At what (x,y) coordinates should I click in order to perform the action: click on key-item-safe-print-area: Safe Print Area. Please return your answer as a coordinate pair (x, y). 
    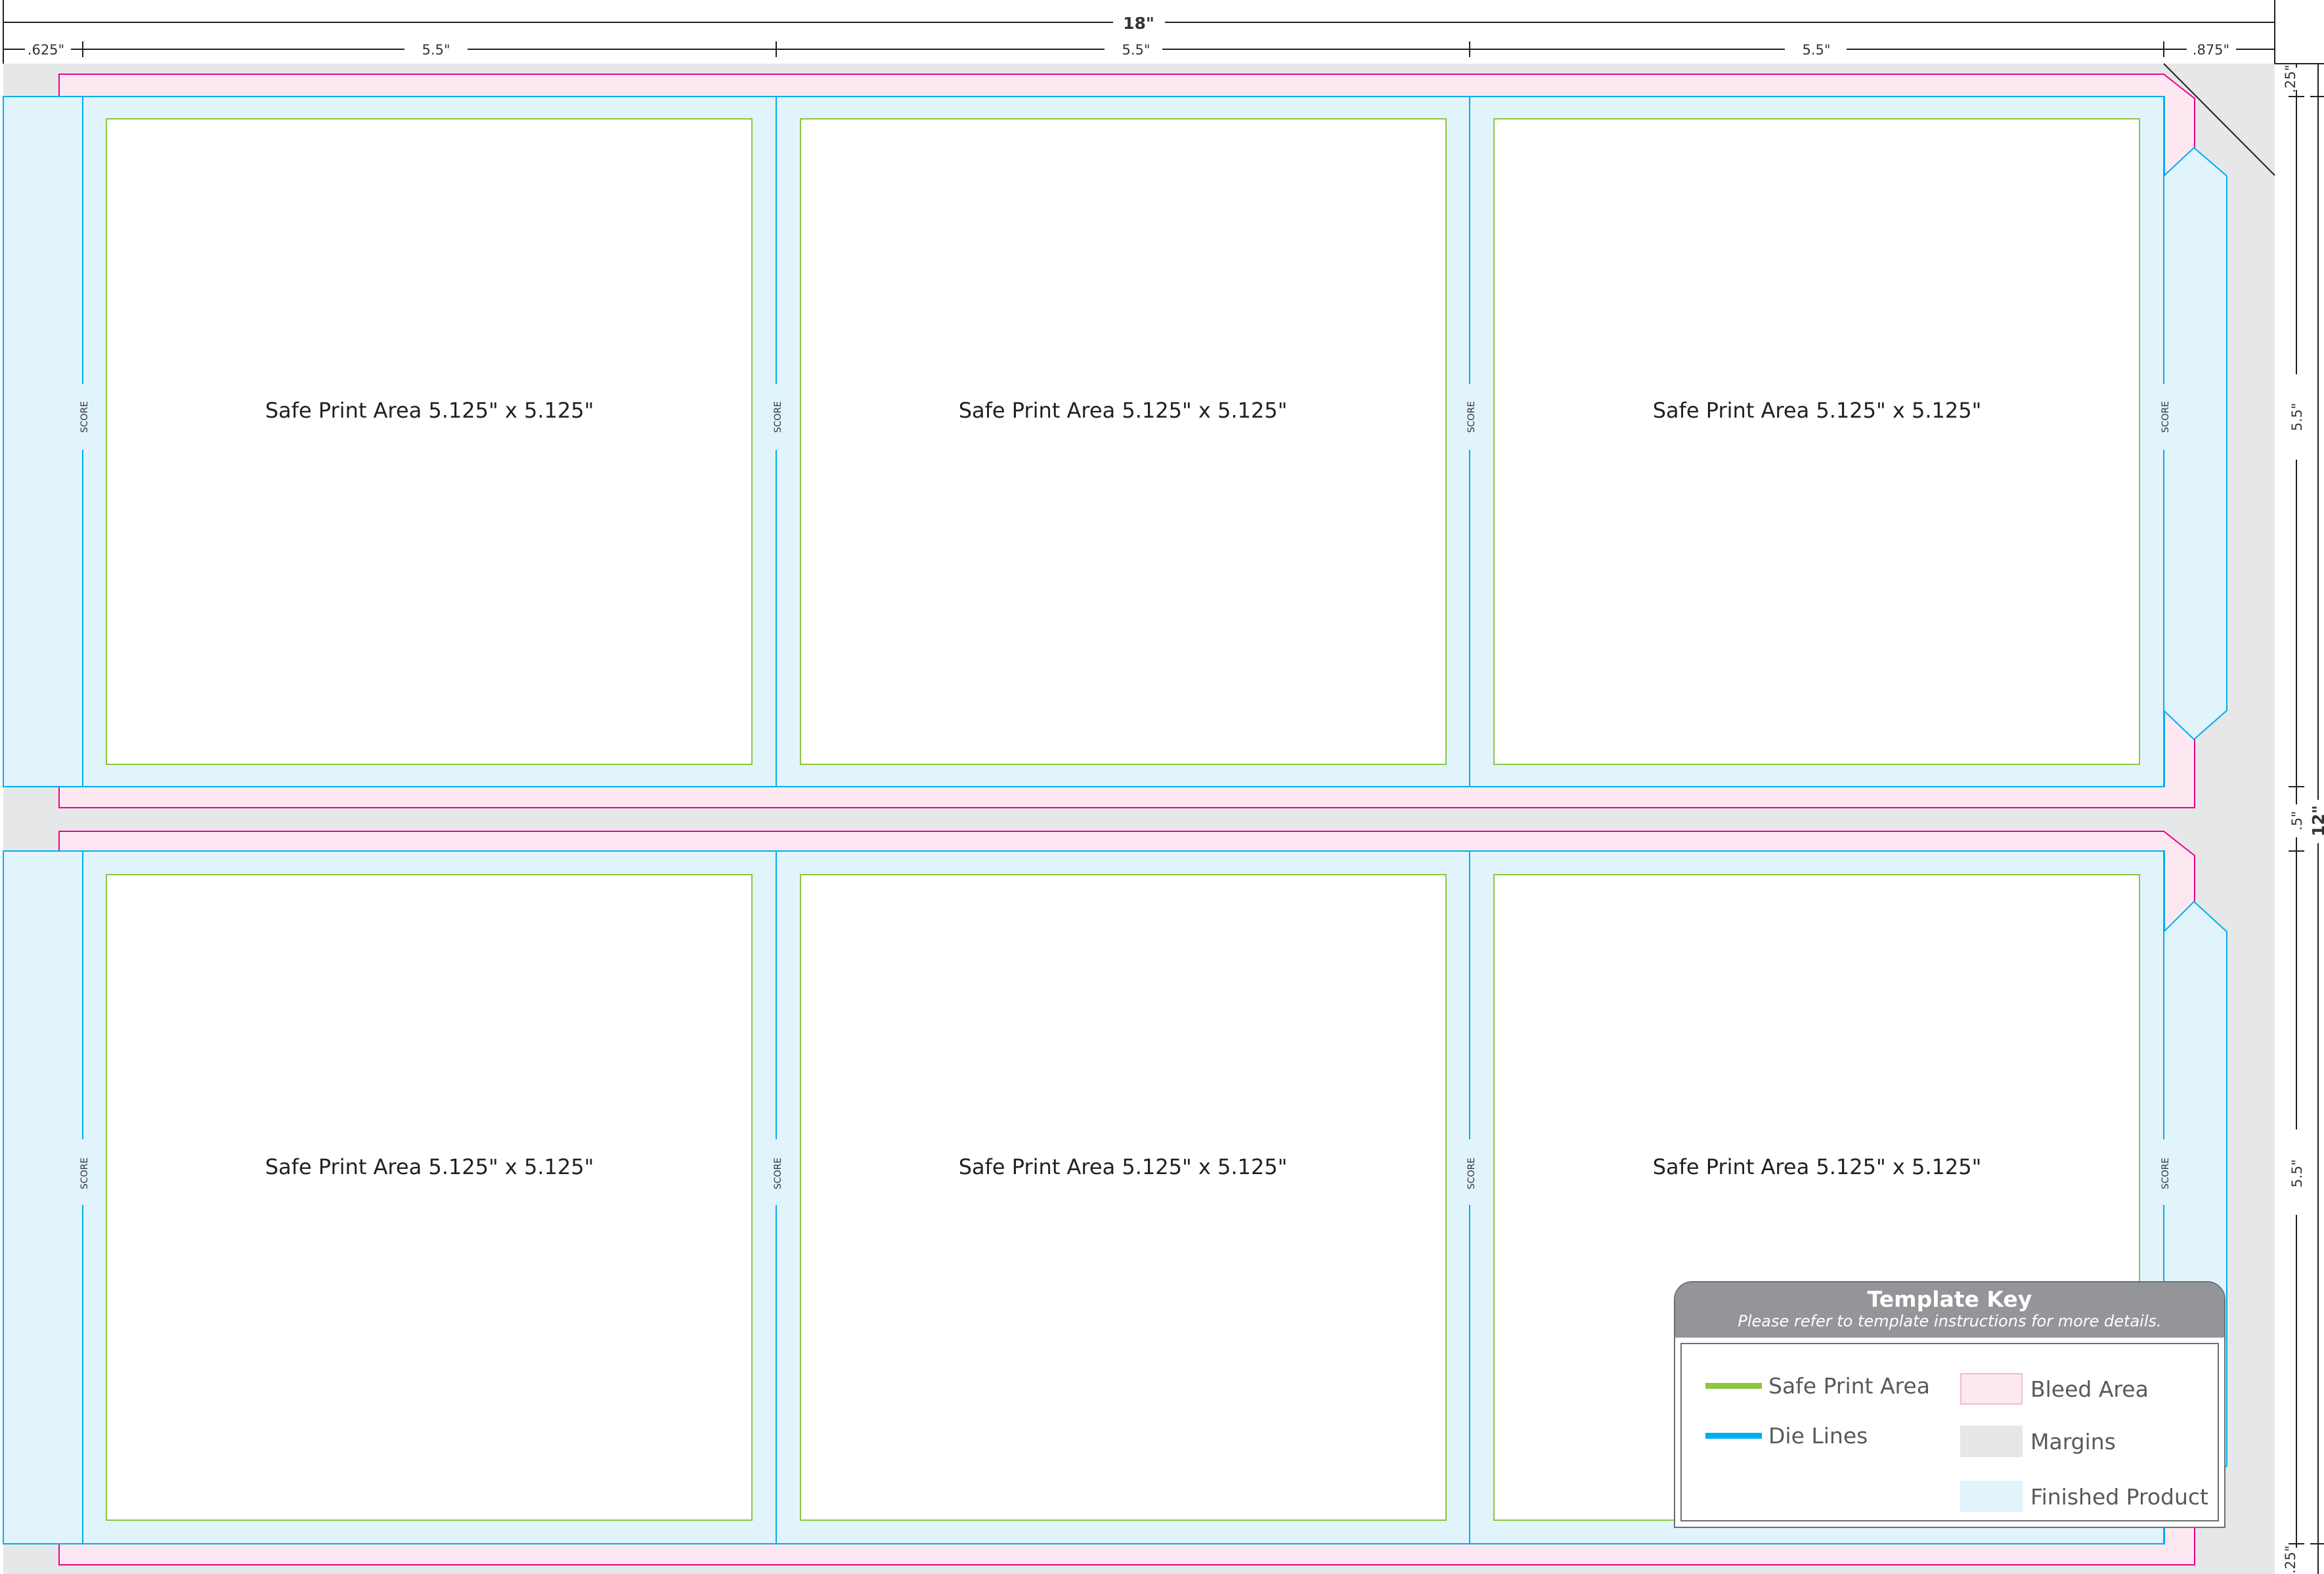
    Looking at the image, I should click on (1817, 1386).